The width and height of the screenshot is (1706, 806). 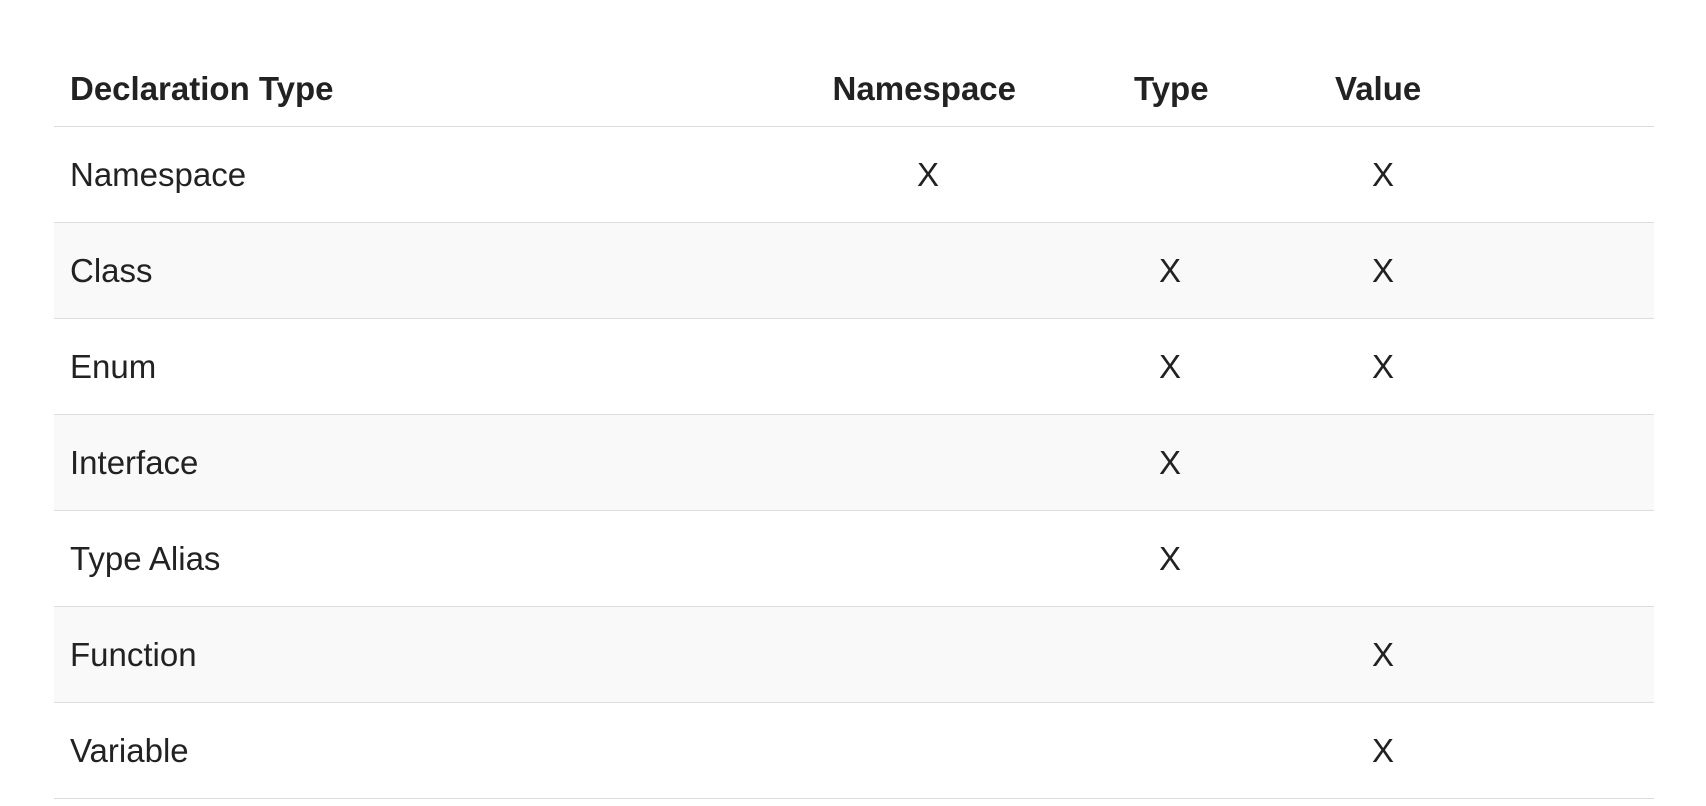 What do you see at coordinates (409, 654) in the screenshot?
I see `cell-declaration-type: Function` at bounding box center [409, 654].